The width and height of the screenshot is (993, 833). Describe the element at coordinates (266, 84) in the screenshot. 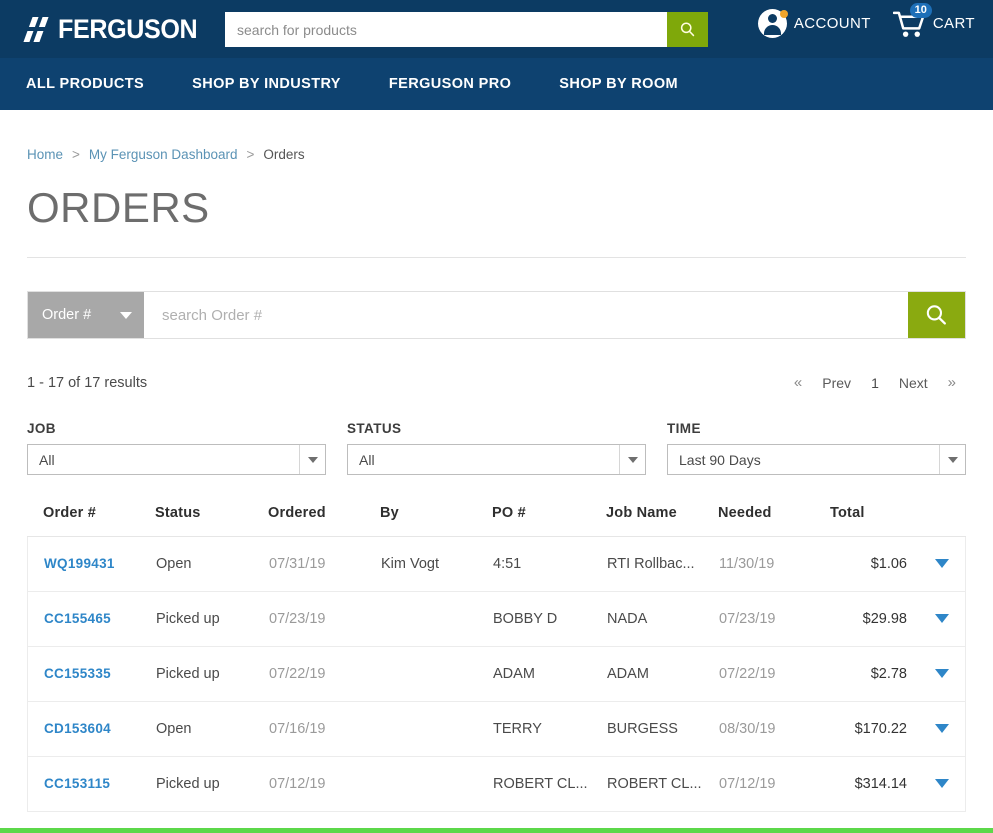

I see `nav-item-shop-by-industry: SHOP BY INDUSTRY` at that location.